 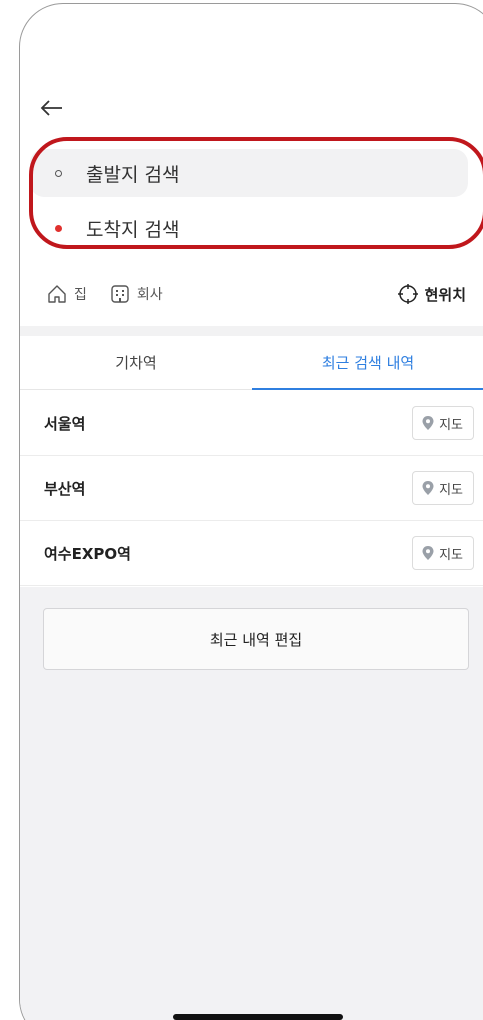 I want to click on current-location-label: 현위치, so click(x=445, y=294).